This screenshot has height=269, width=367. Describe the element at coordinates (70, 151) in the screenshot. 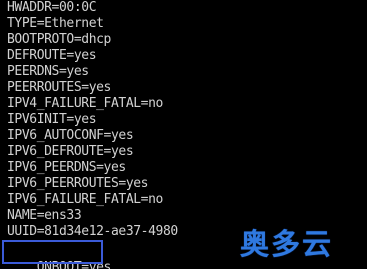

I see `config-line-ipv6-defroute: IPV6_DEFROUTE=yes` at that location.